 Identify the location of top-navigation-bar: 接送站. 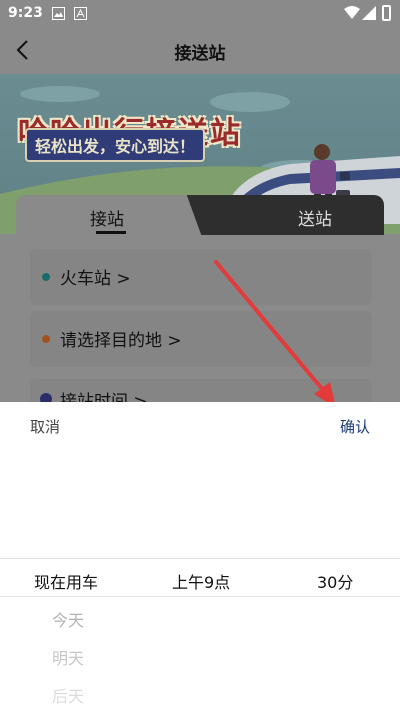
(200, 50).